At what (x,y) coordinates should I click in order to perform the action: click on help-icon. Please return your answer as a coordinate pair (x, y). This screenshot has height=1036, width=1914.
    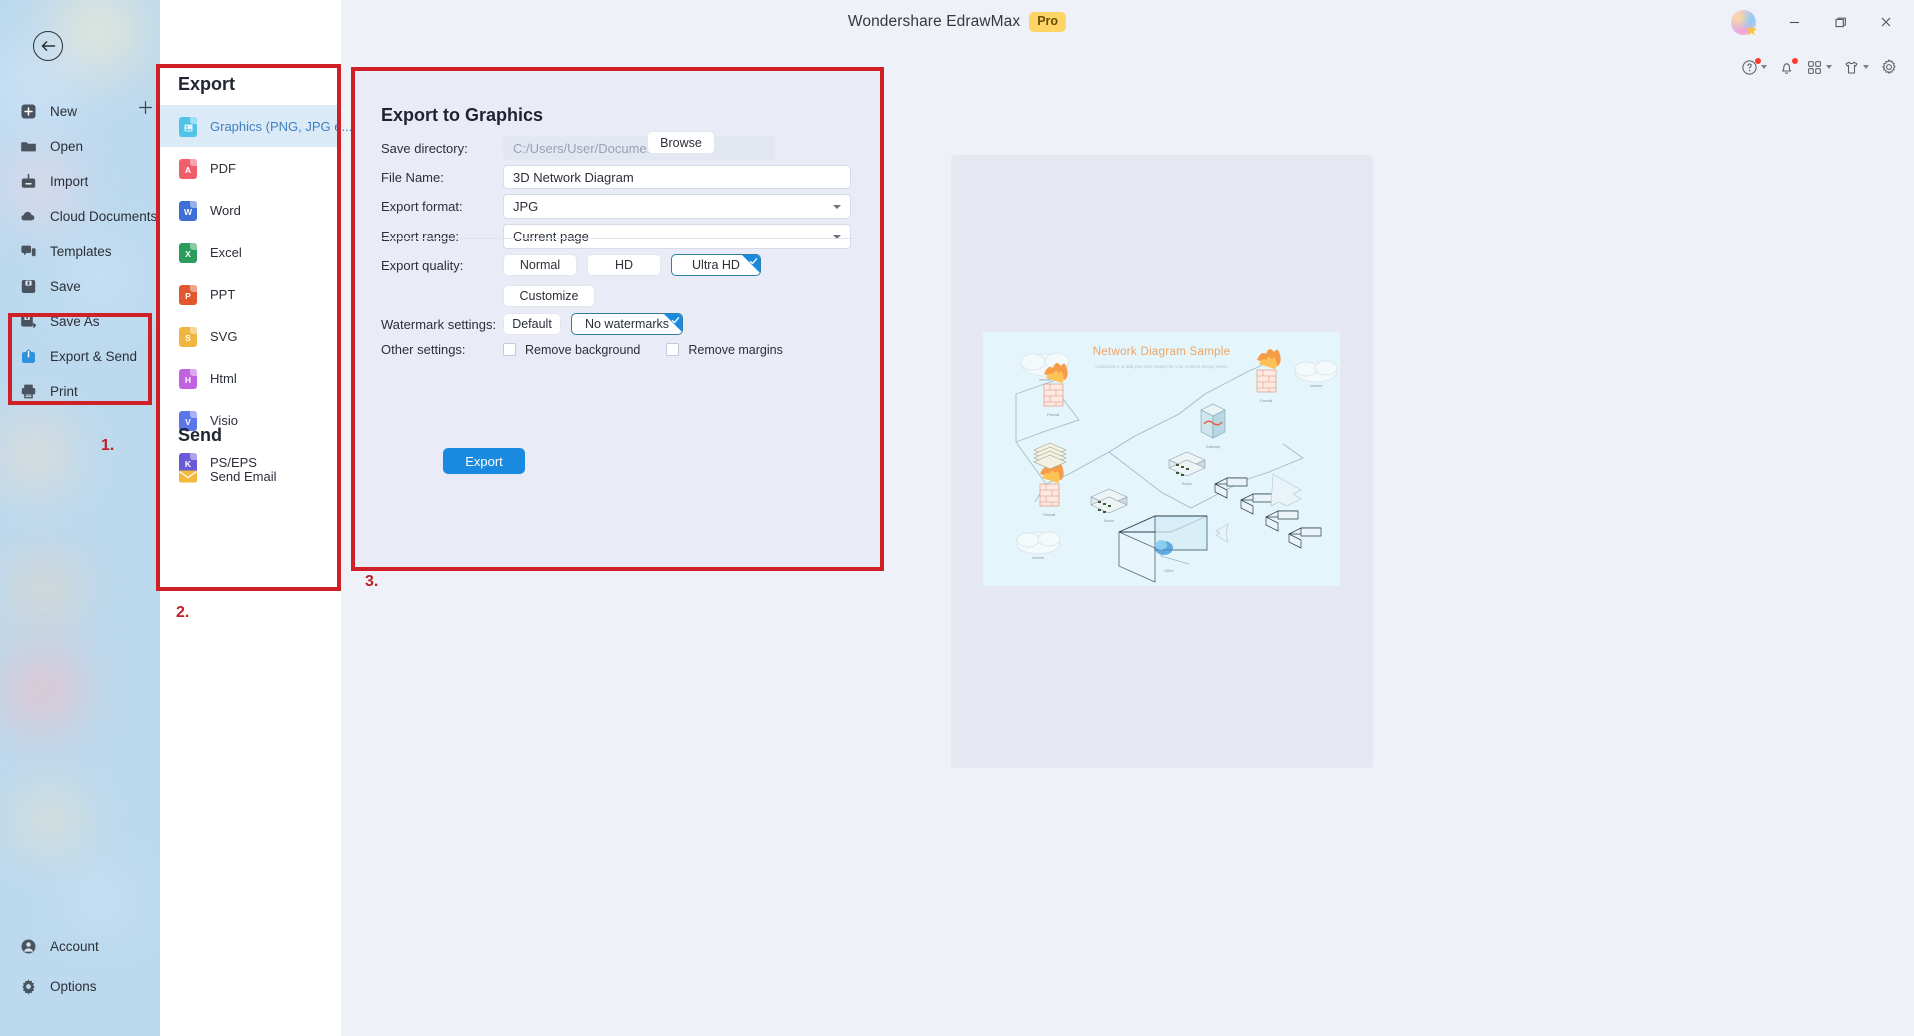
    Looking at the image, I should click on (1754, 67).